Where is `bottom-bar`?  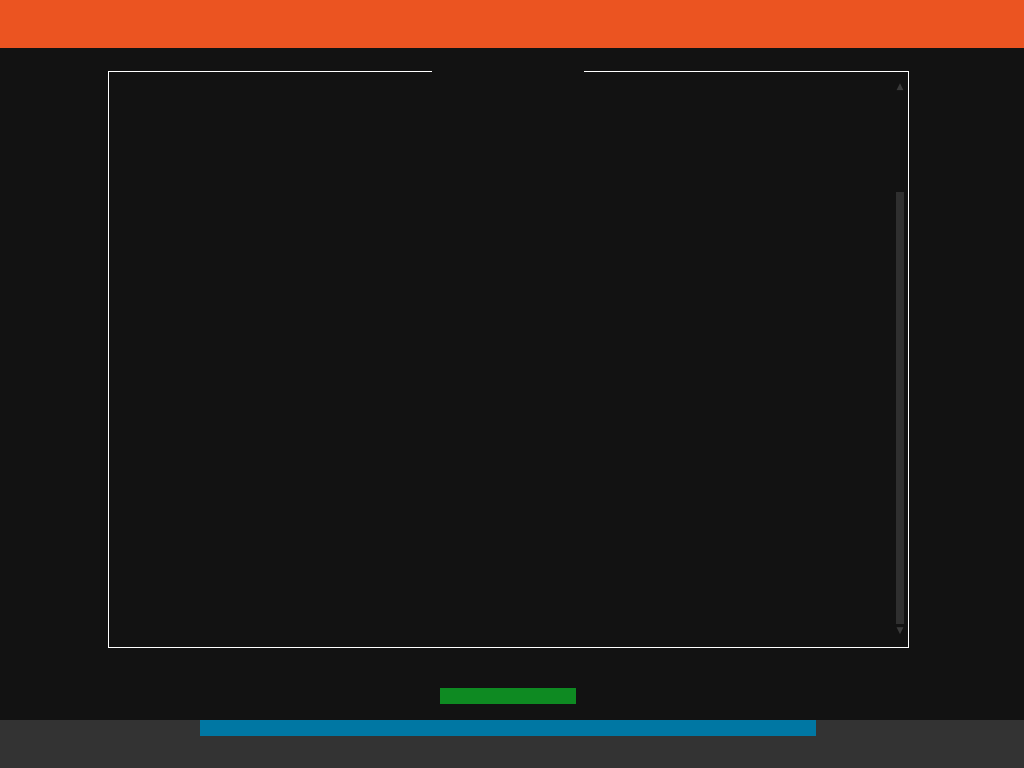 bottom-bar is located at coordinates (512, 744).